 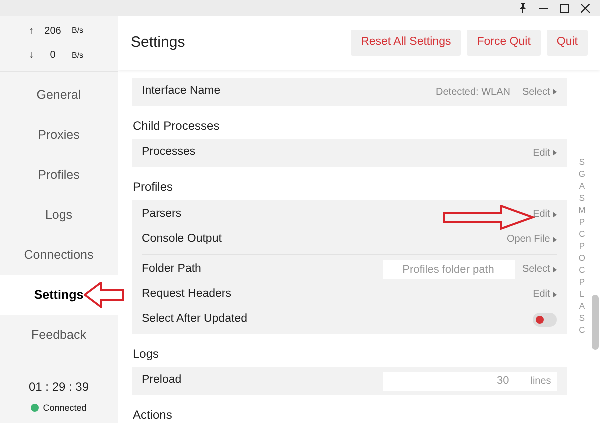 What do you see at coordinates (182, 239) in the screenshot?
I see `setting-label: Console Output` at bounding box center [182, 239].